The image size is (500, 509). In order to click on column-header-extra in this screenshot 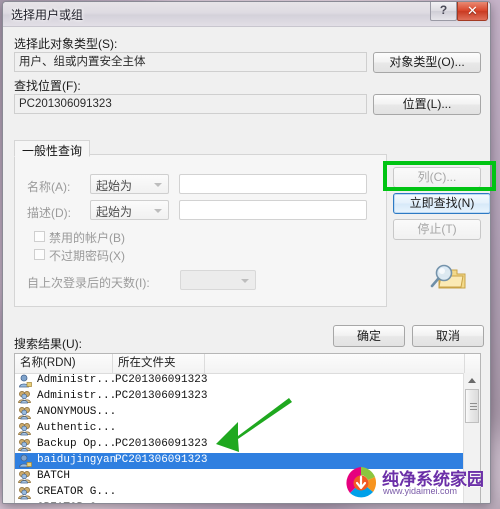, I will do `click(335, 363)`.